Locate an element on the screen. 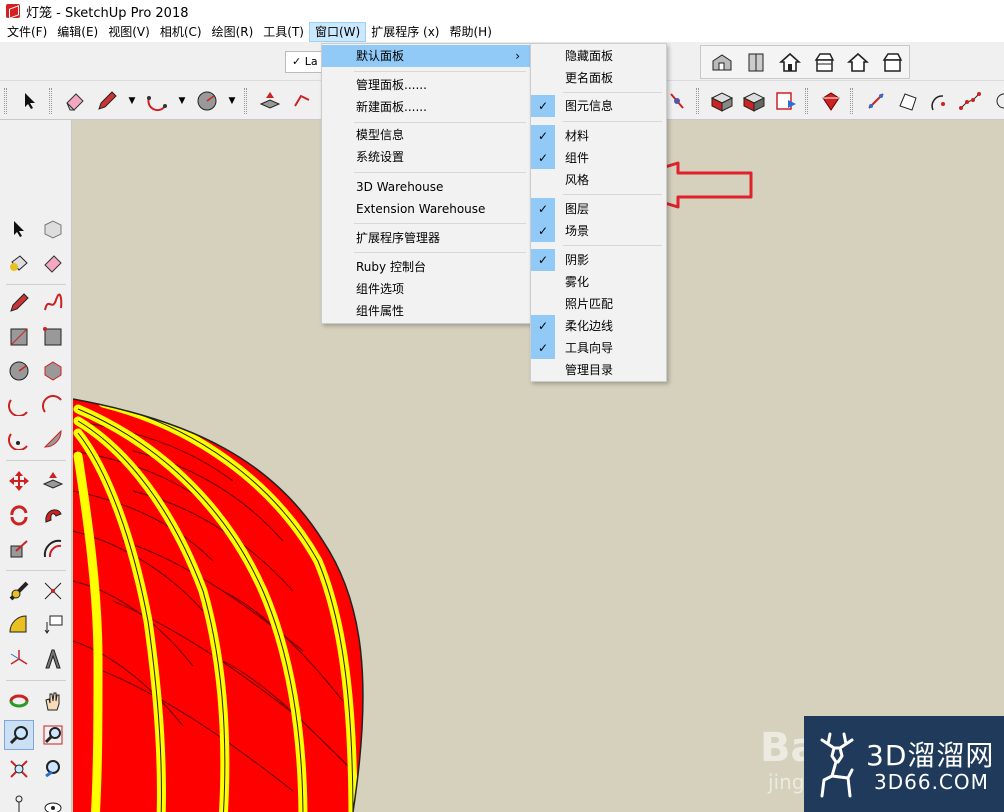  menu-window: 窗口(W) is located at coordinates (337, 32).